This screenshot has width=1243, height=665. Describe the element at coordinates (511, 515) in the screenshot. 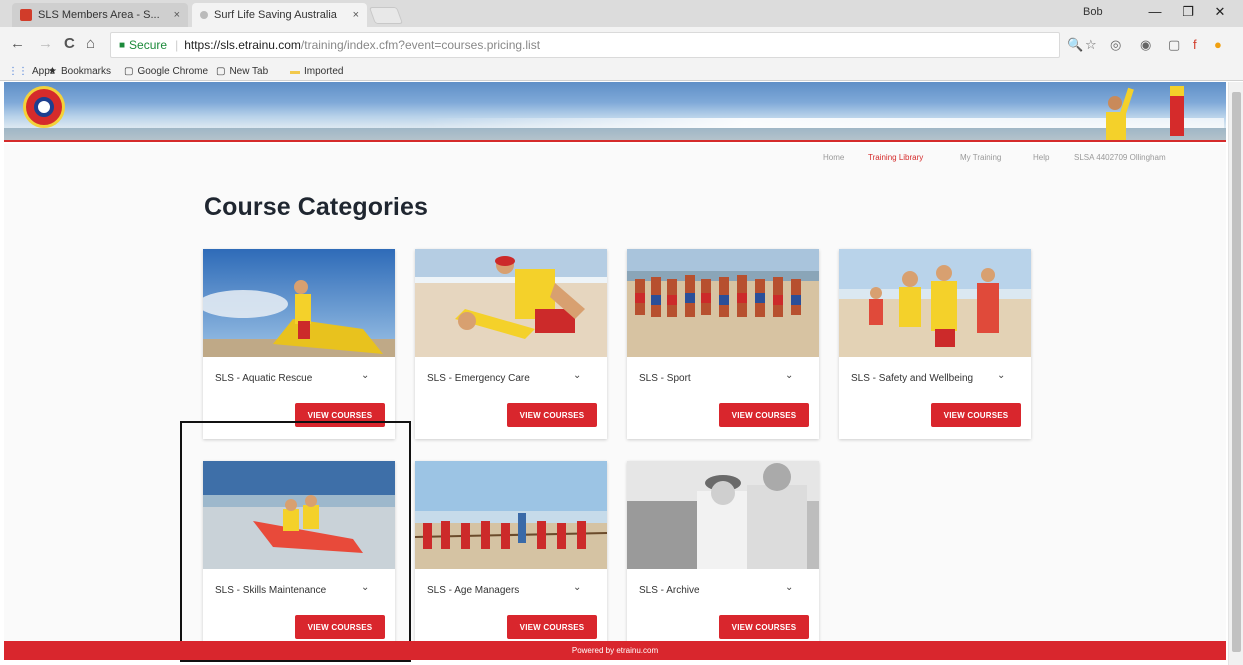

I see `age-managers-image` at that location.